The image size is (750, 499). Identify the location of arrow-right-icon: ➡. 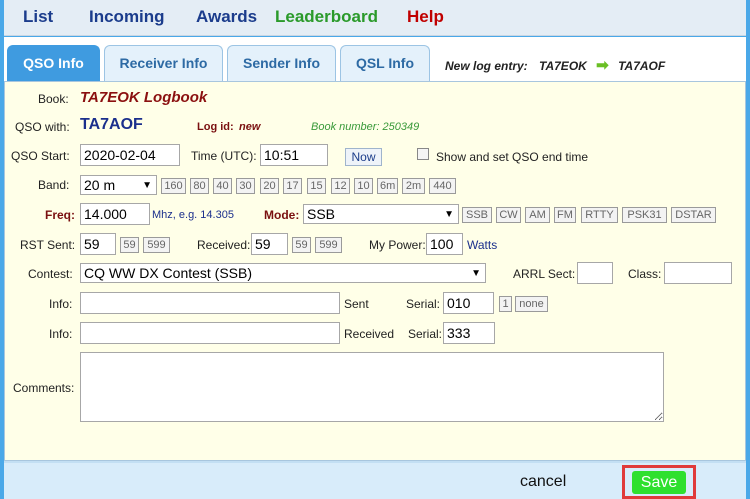
(602, 65).